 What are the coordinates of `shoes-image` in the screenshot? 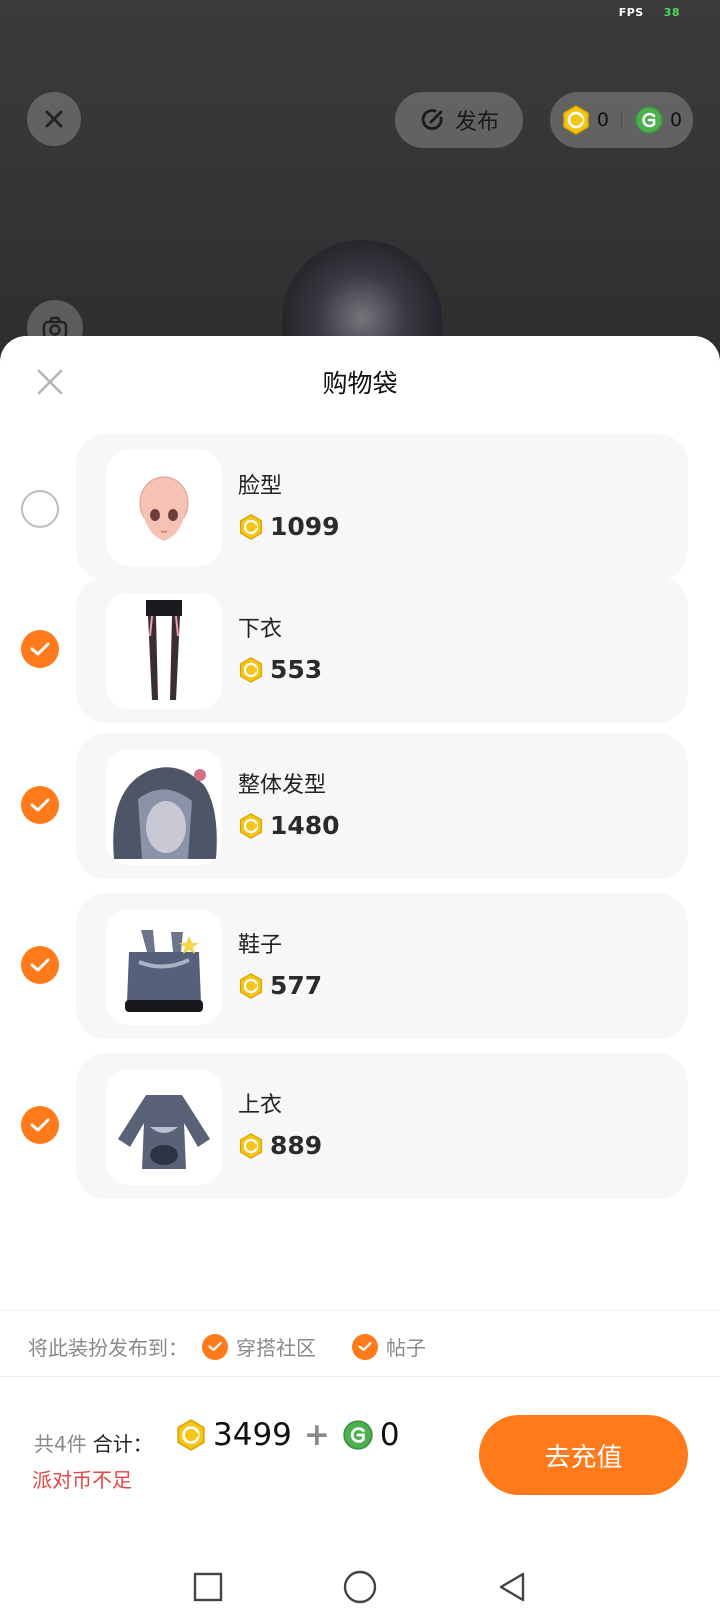 It's located at (164, 971).